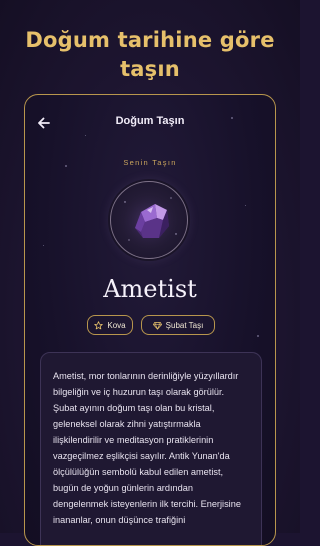 The width and height of the screenshot is (320, 546). I want to click on headline-line-2: taşın, so click(150, 69).